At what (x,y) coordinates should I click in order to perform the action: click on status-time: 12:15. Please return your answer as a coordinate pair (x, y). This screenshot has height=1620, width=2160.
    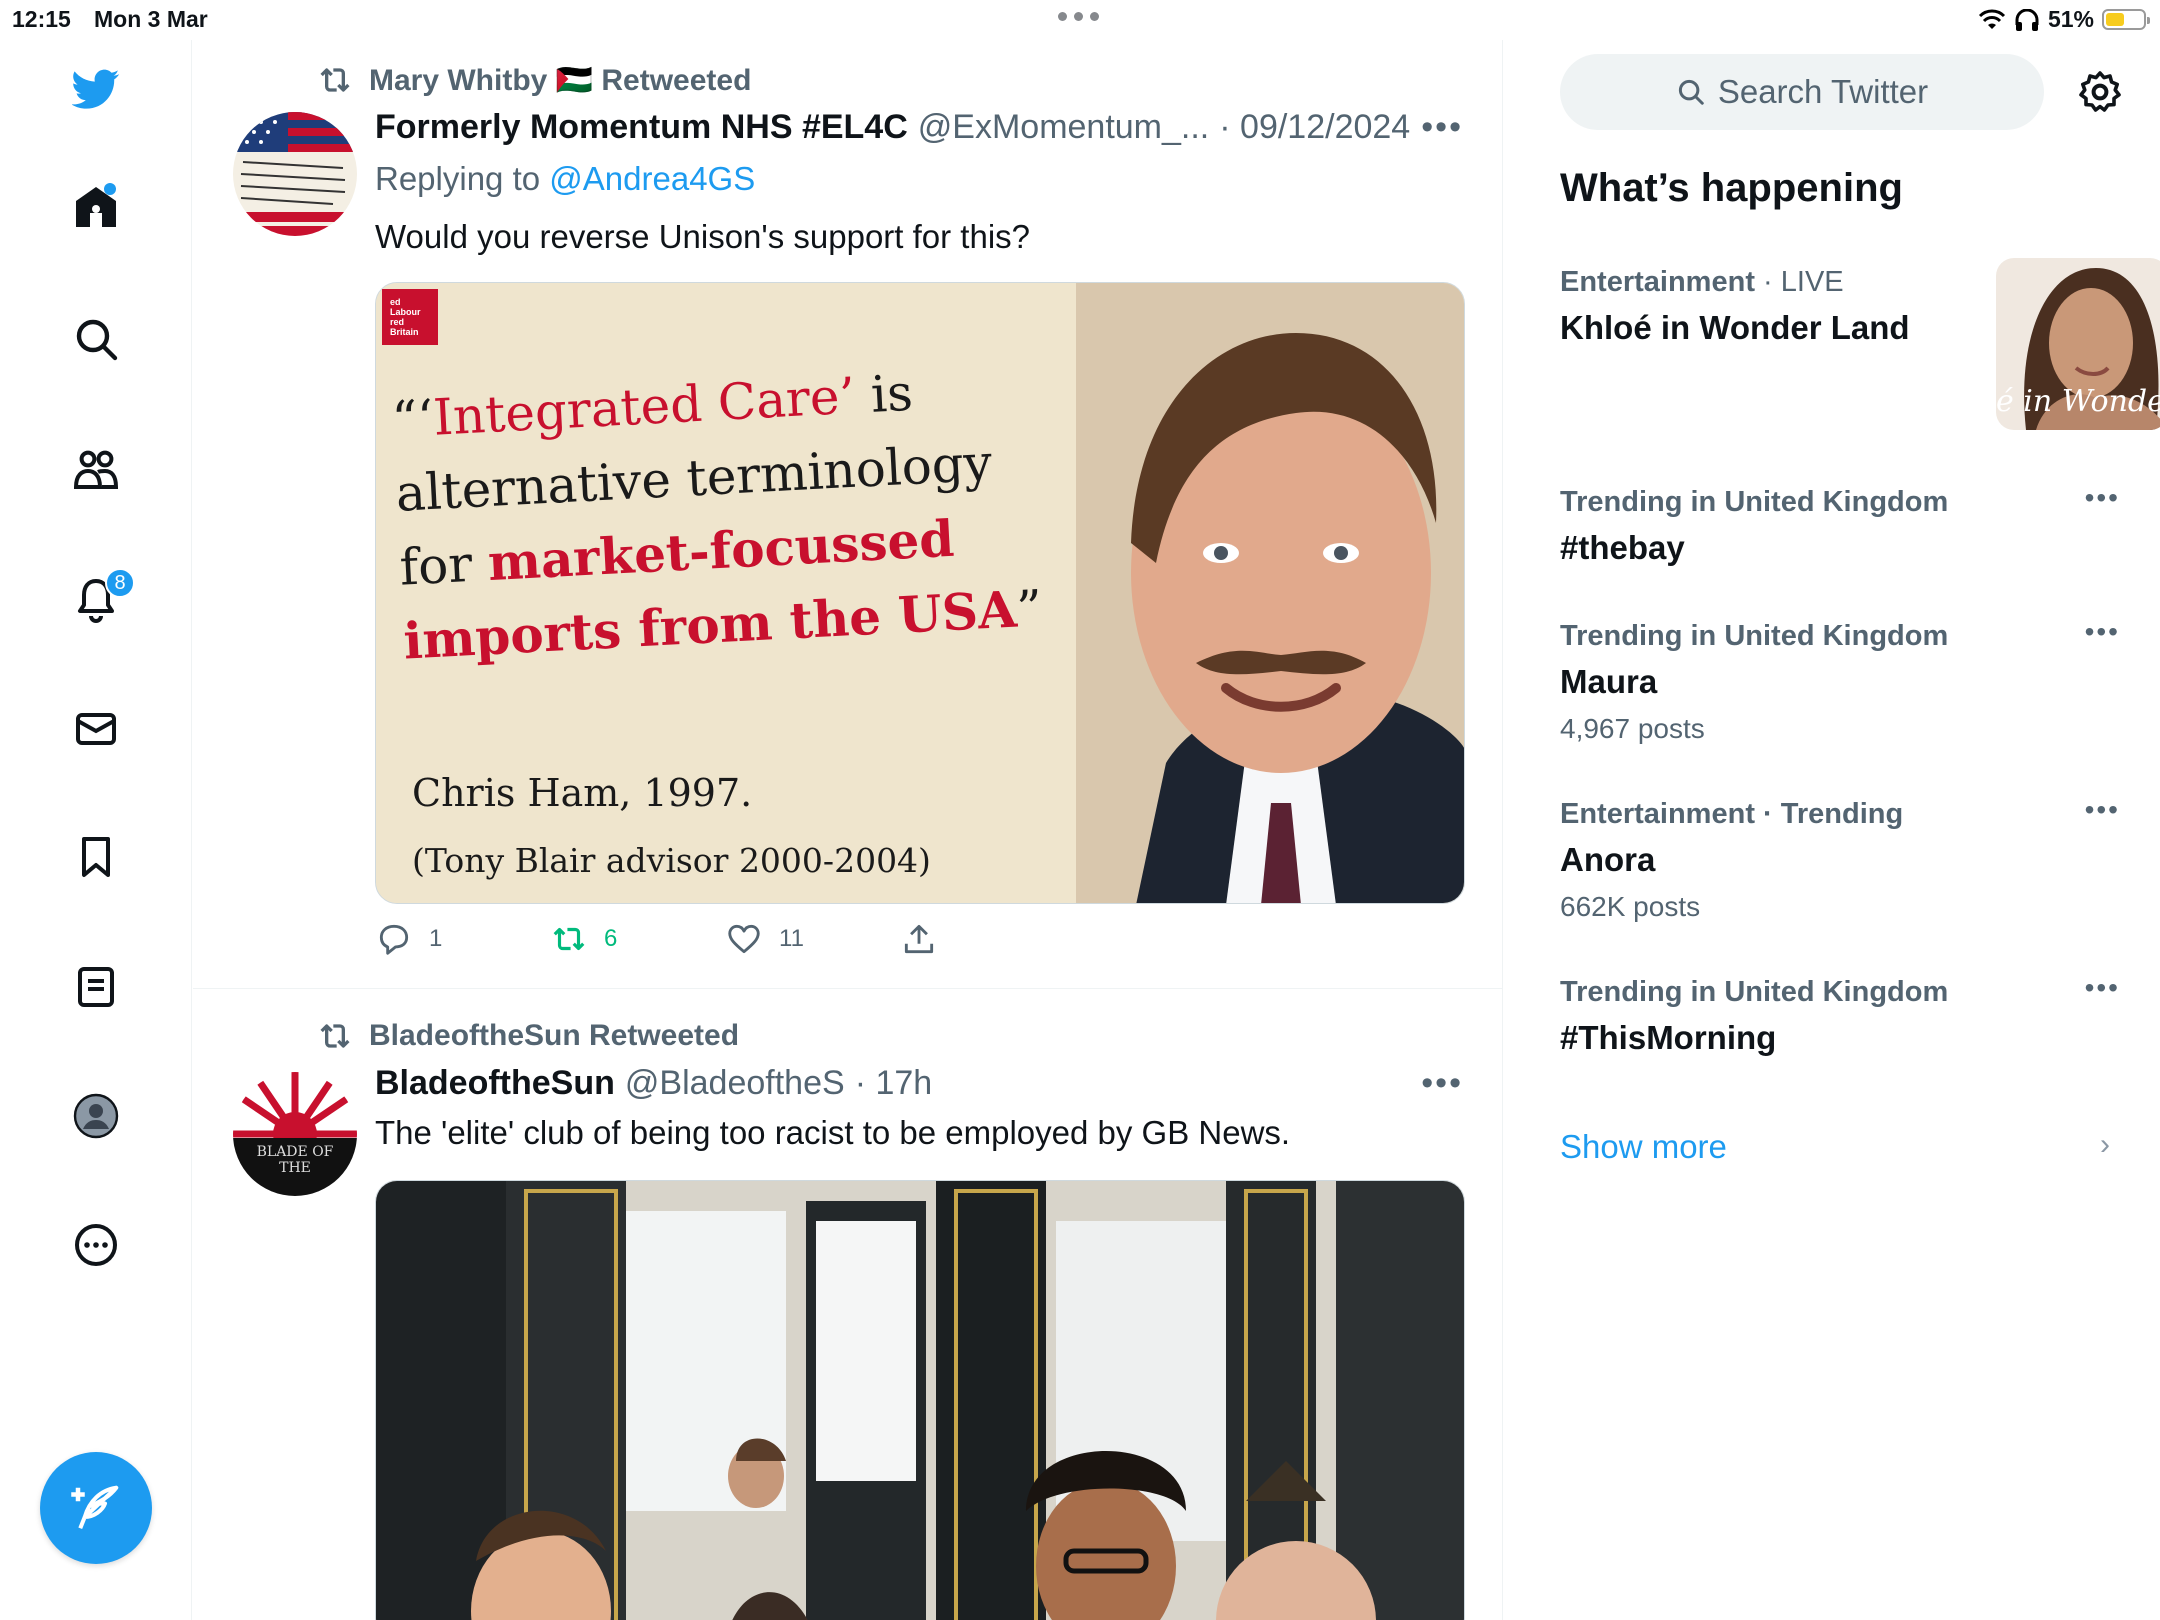
    Looking at the image, I should click on (41, 19).